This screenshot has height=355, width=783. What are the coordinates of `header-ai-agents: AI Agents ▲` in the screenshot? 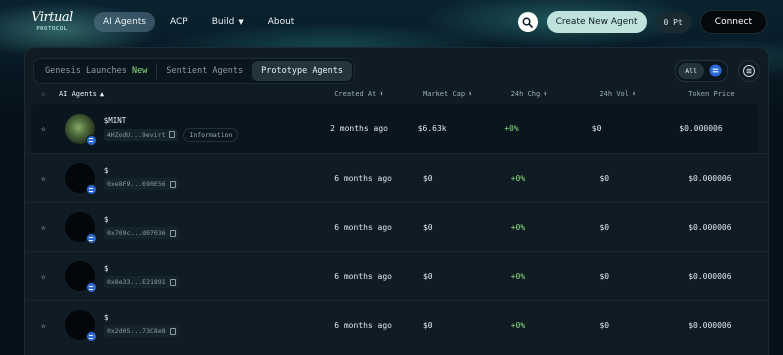 It's located at (196, 94).